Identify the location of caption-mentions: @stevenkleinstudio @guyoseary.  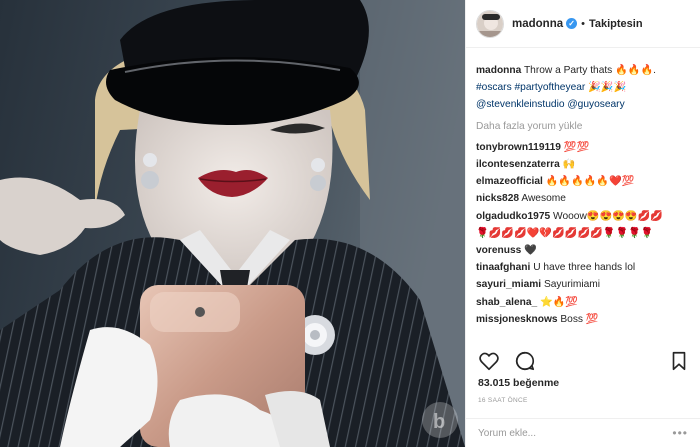
(550, 104).